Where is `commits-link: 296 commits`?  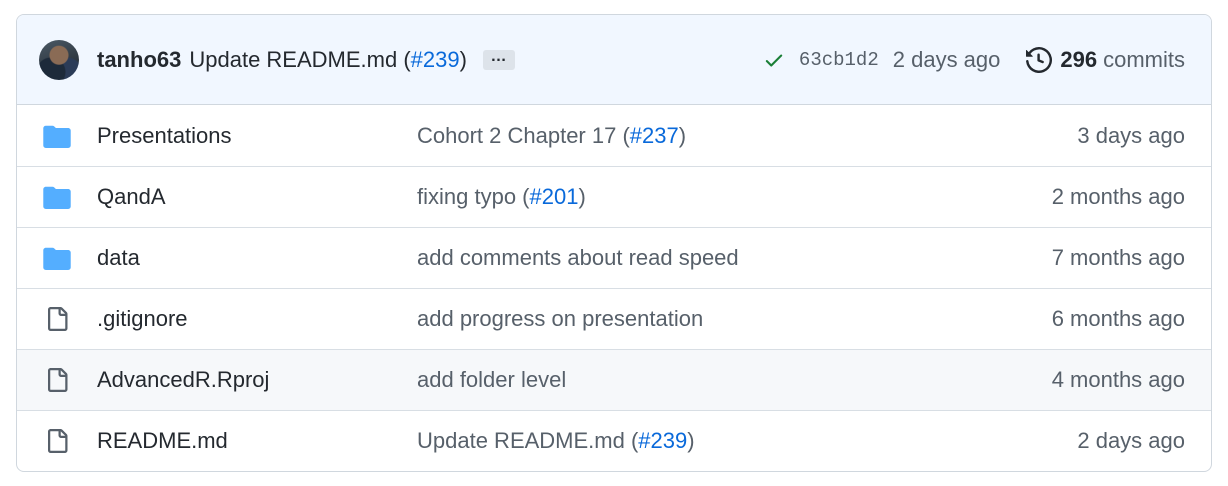
commits-link: 296 commits is located at coordinates (1105, 59).